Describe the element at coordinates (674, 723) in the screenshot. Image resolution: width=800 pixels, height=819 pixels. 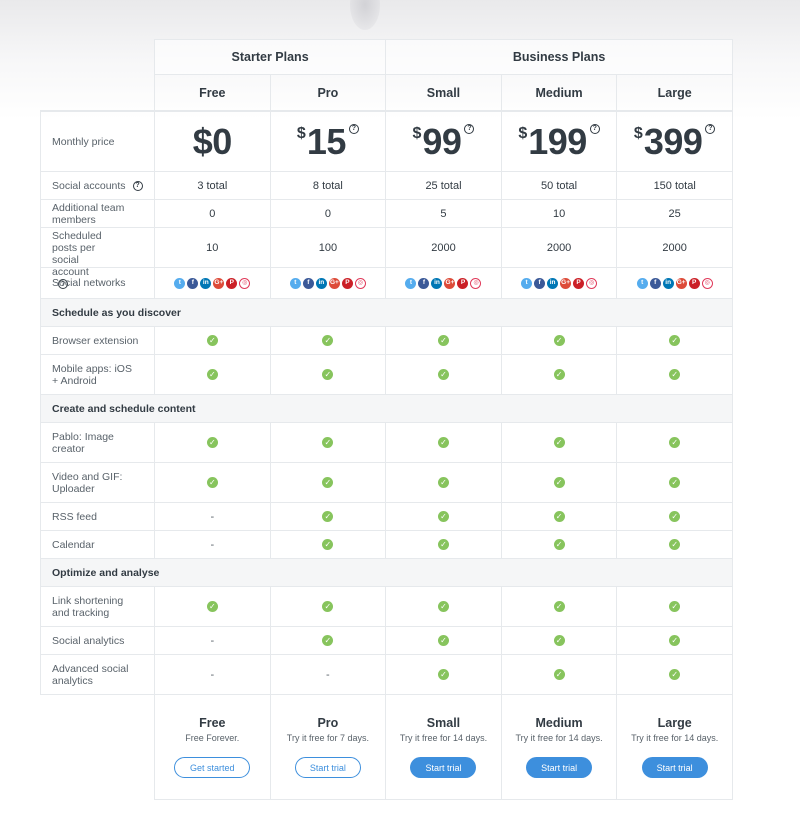
I see `cta-plan-name: Large` at that location.